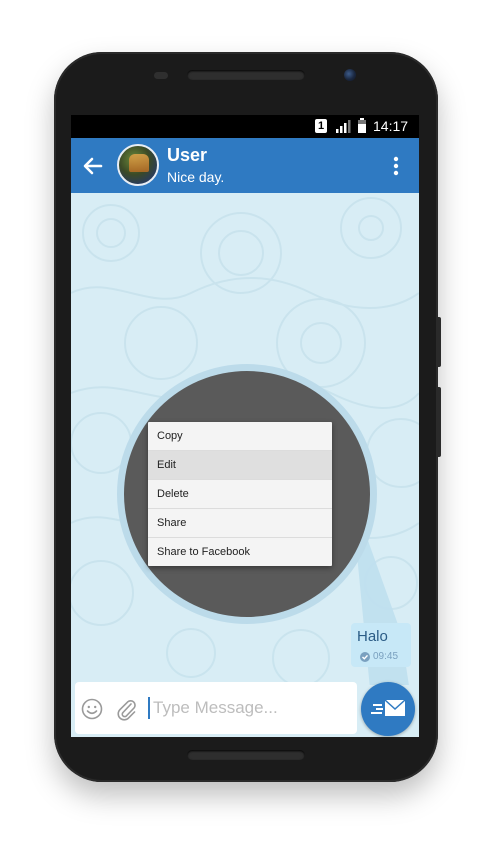  What do you see at coordinates (250, 708) in the screenshot?
I see `message-input` at bounding box center [250, 708].